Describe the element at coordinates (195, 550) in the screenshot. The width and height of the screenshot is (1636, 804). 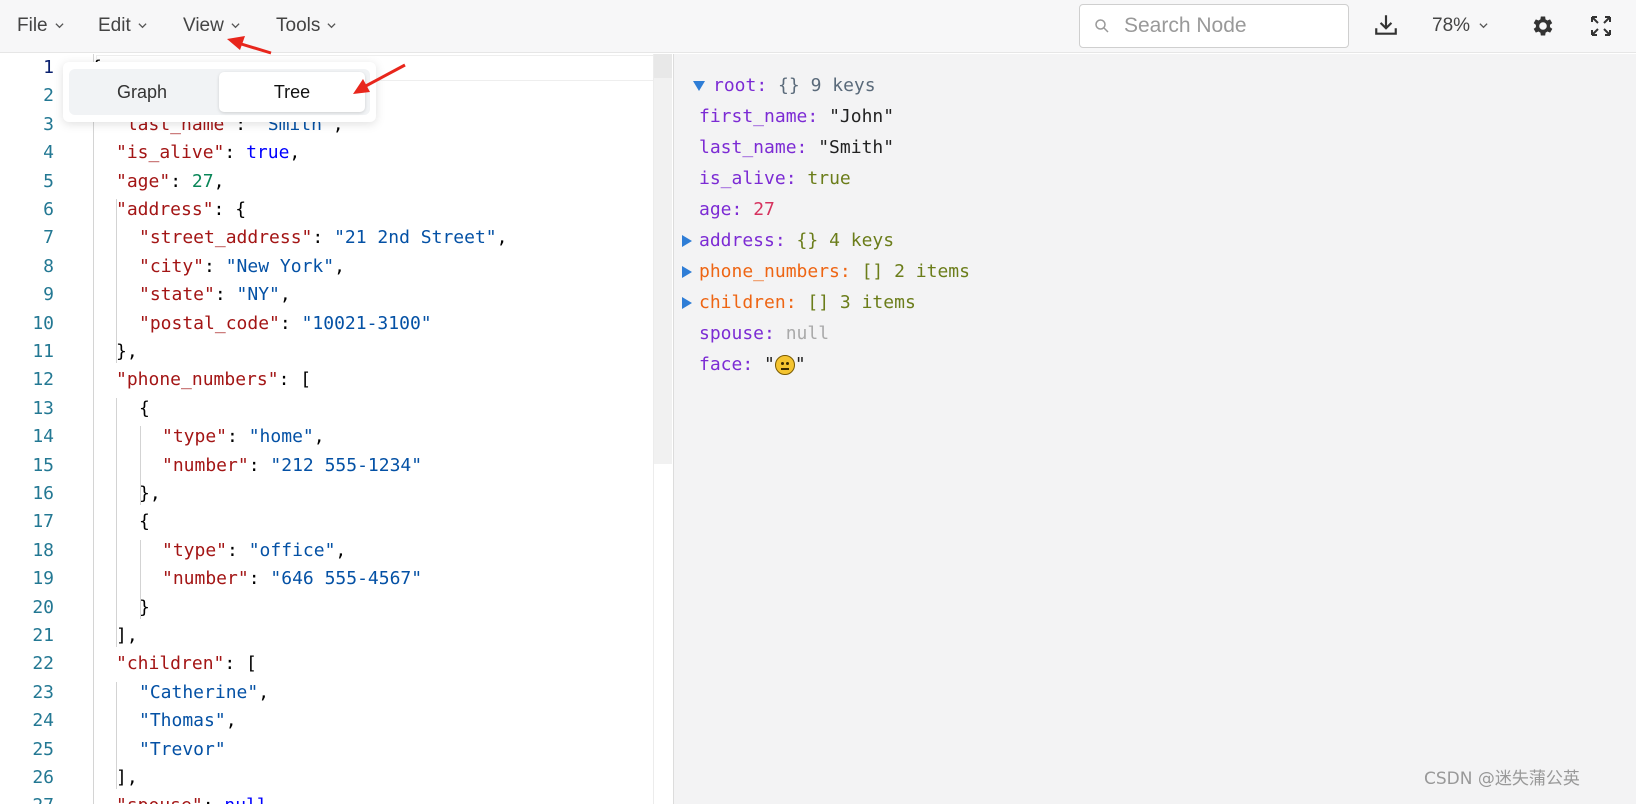
I see `code-token: "type"` at that location.